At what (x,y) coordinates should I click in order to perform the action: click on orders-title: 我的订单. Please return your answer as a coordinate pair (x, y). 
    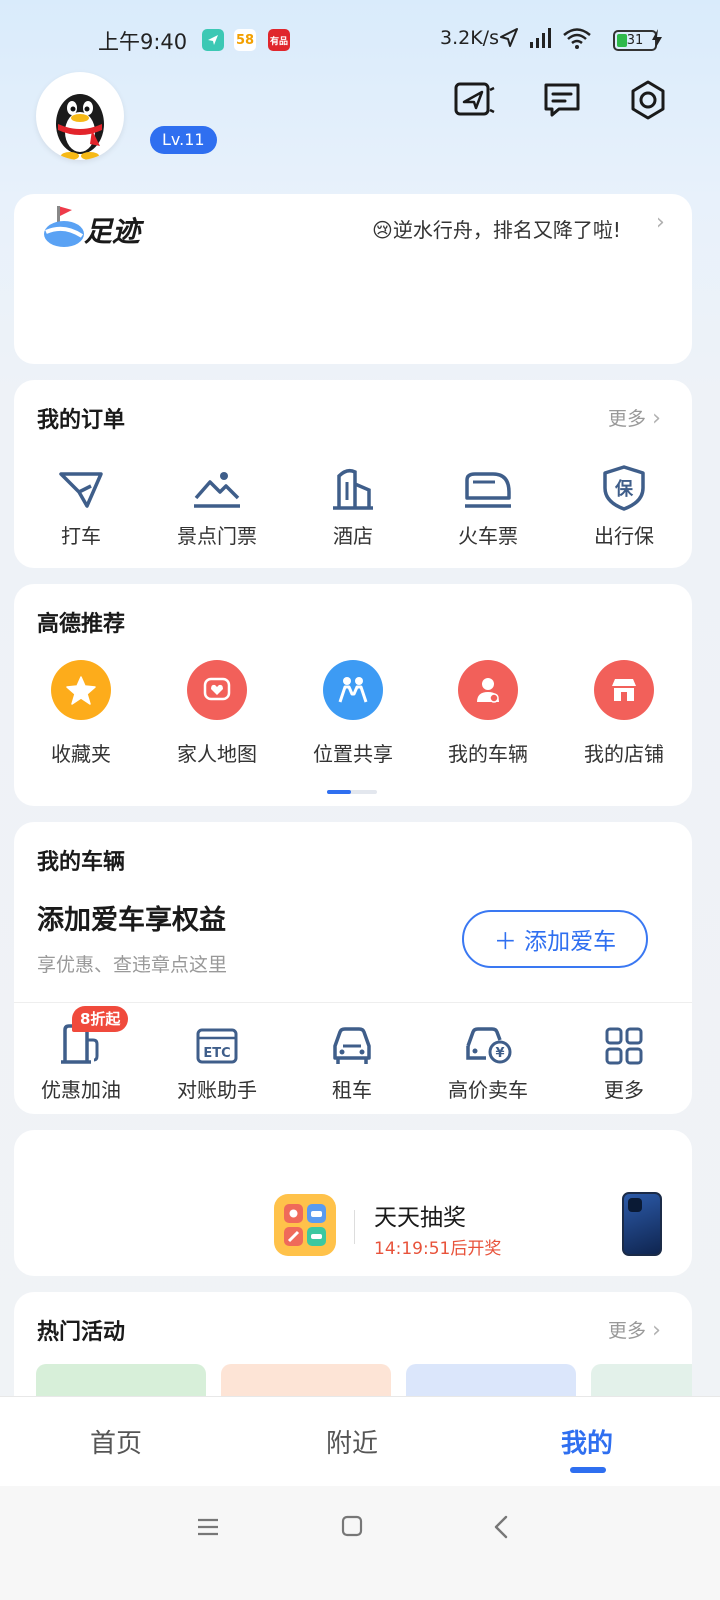
    Looking at the image, I should click on (81, 420).